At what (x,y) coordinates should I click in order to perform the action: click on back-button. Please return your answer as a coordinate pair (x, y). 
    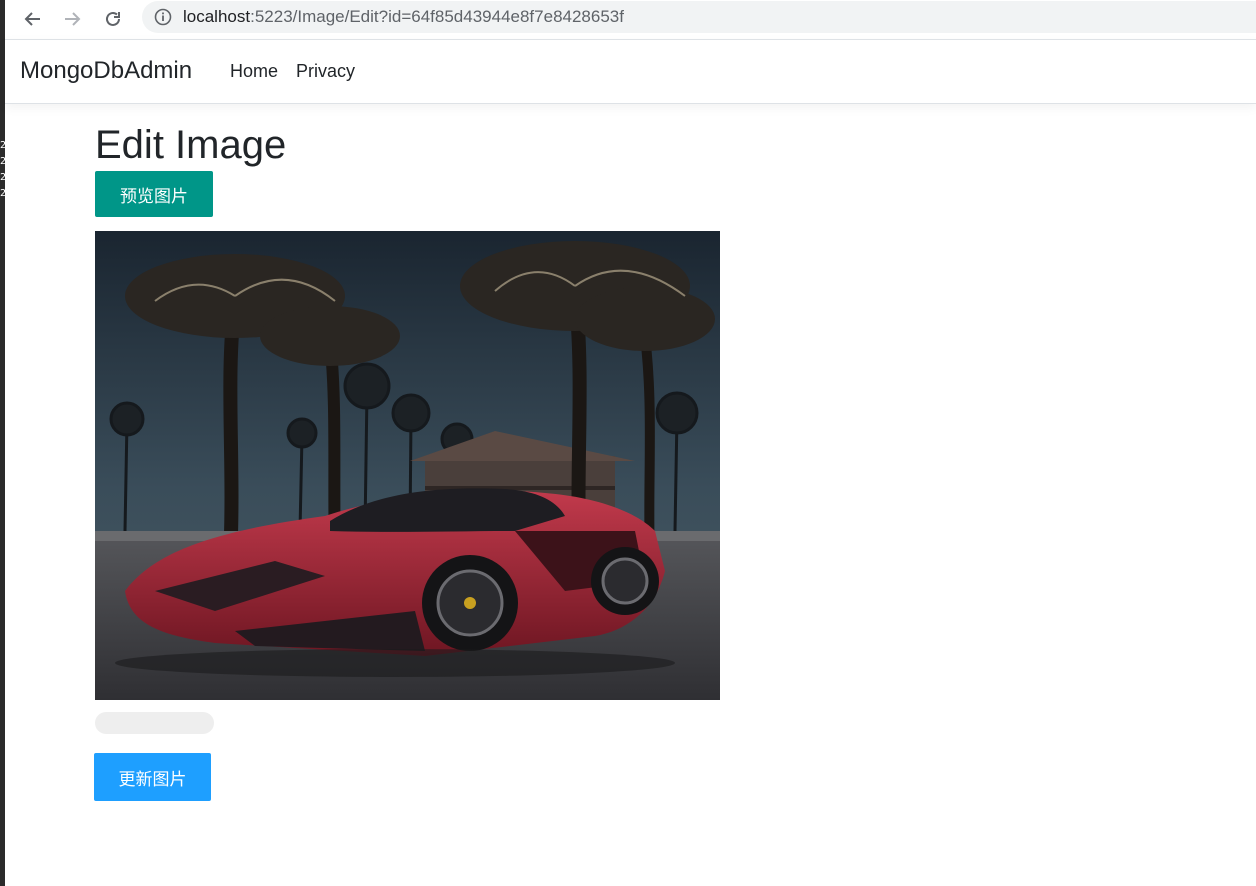
    Looking at the image, I should click on (33, 19).